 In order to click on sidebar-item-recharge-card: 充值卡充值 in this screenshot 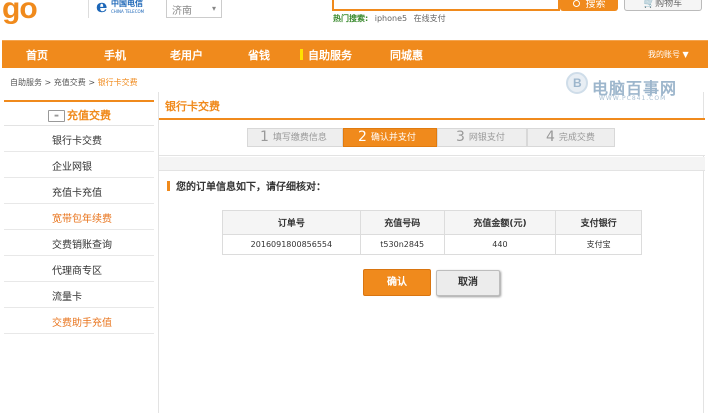, I will do `click(79, 191)`.